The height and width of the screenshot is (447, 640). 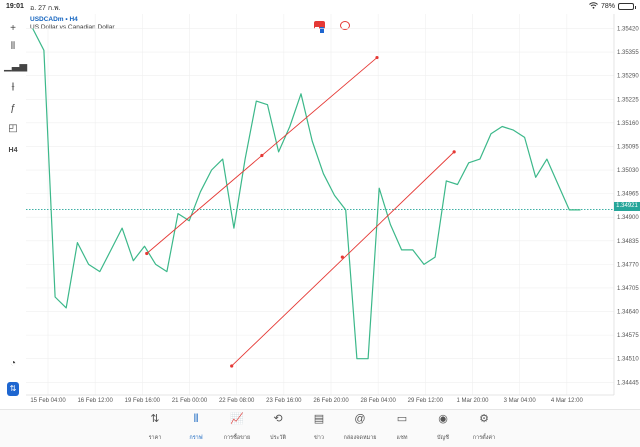 I want to click on nav-label: บัญชี, so click(x=443, y=438).